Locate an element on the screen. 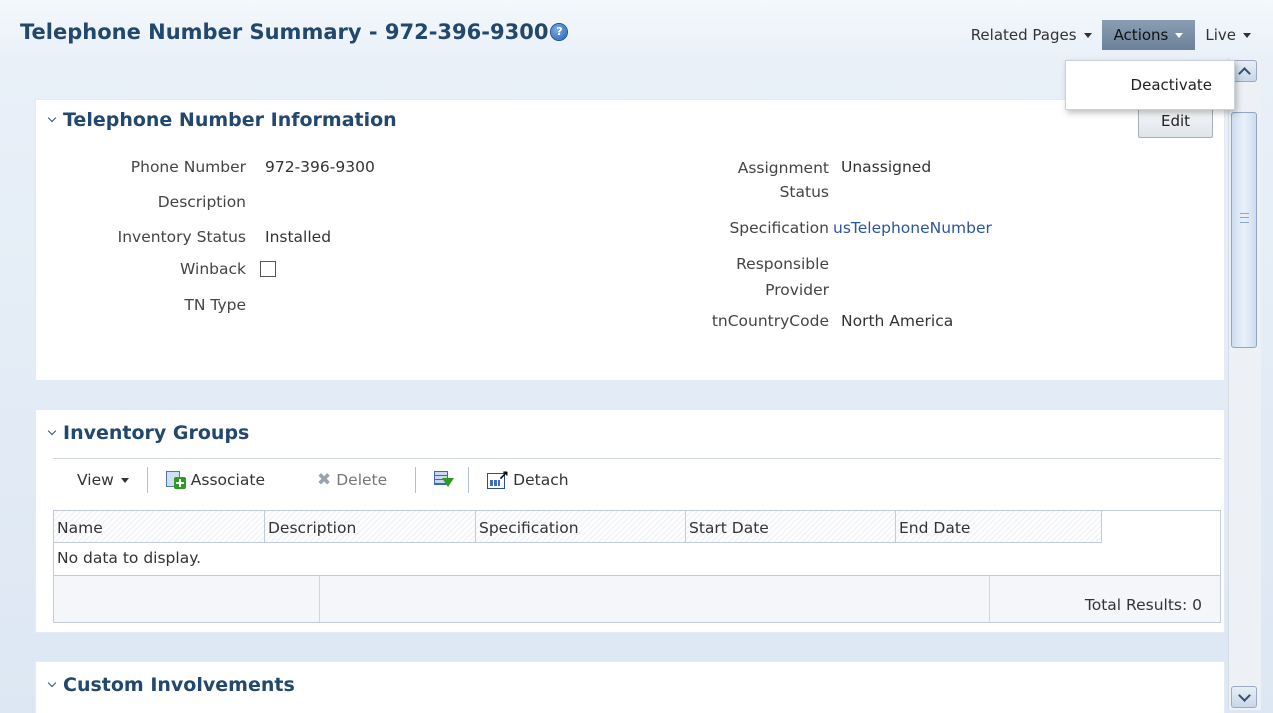  field-value: Unassigned is located at coordinates (886, 167).